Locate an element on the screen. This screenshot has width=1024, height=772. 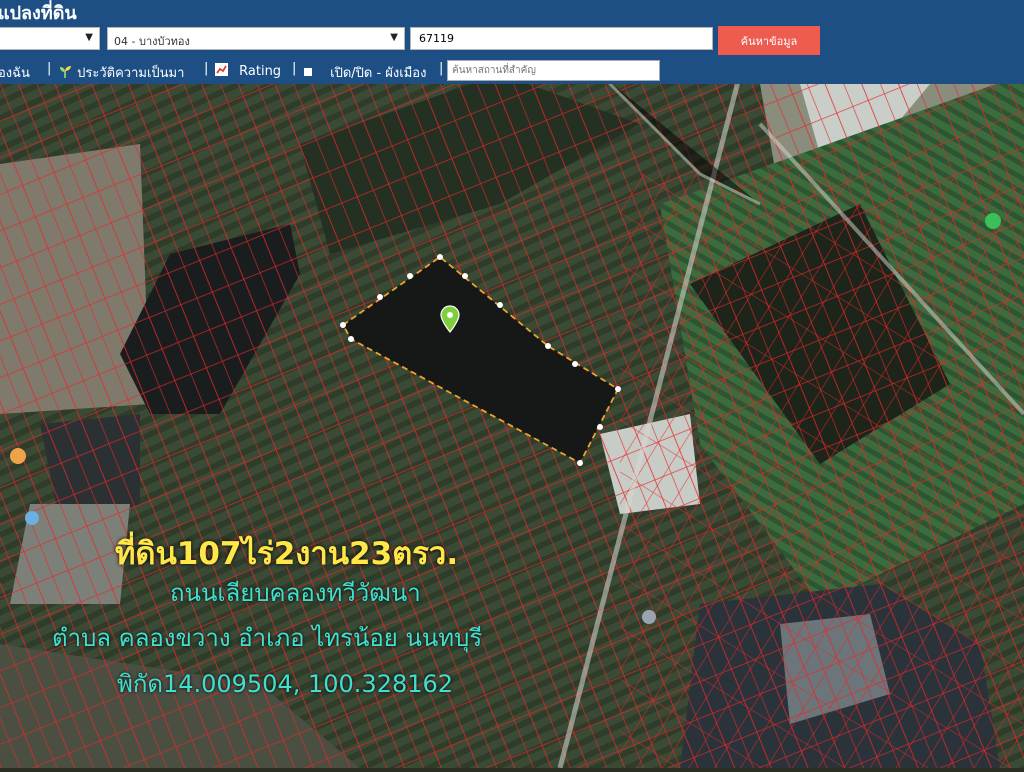
page-title: แปลงที่ดิน is located at coordinates (38, 13).